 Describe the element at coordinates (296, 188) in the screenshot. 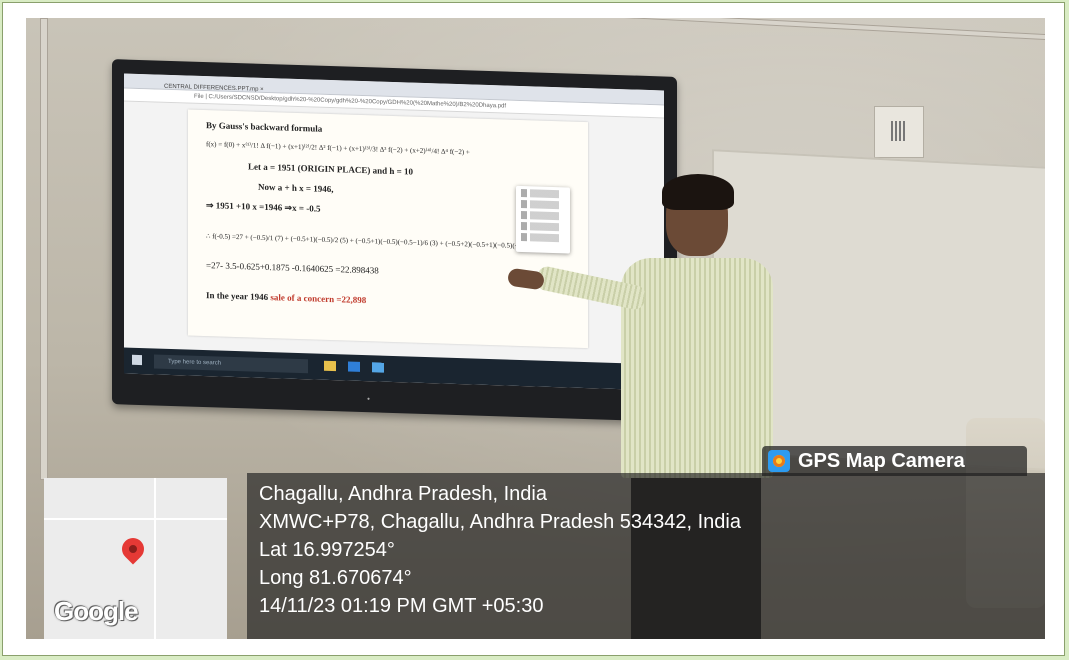

I see `doc-step: Now a + h x = 1946,` at that location.